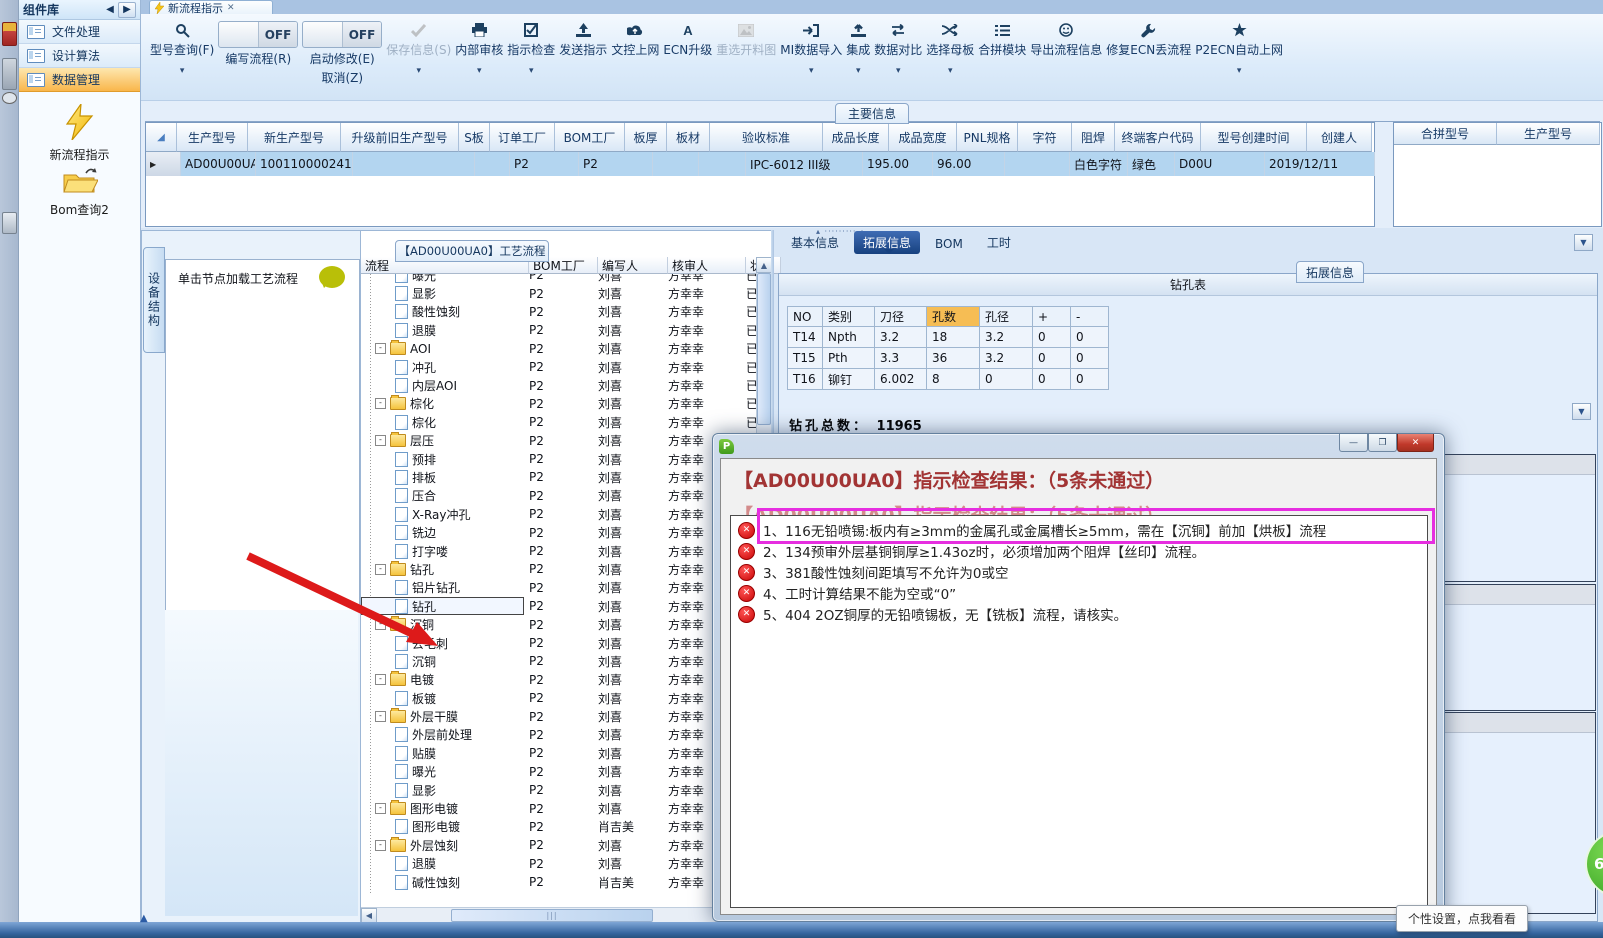  I want to click on toolbar-button-repair-ecn-flow: 修复ECN丢流程, so click(1148, 57).